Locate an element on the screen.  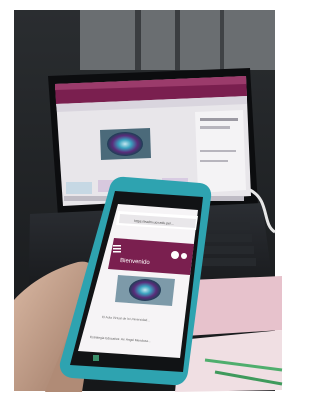
hamburger-icon is located at coordinates (117, 249).